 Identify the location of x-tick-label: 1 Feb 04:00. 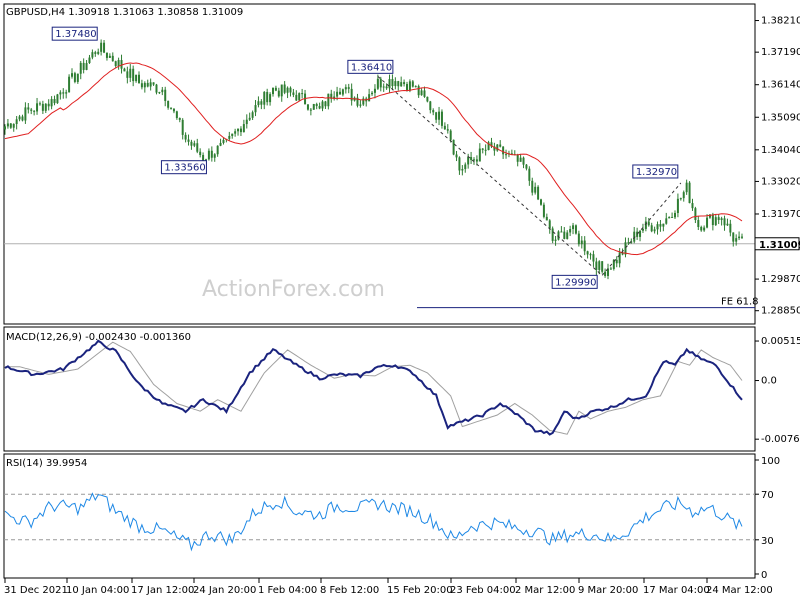
(287, 590).